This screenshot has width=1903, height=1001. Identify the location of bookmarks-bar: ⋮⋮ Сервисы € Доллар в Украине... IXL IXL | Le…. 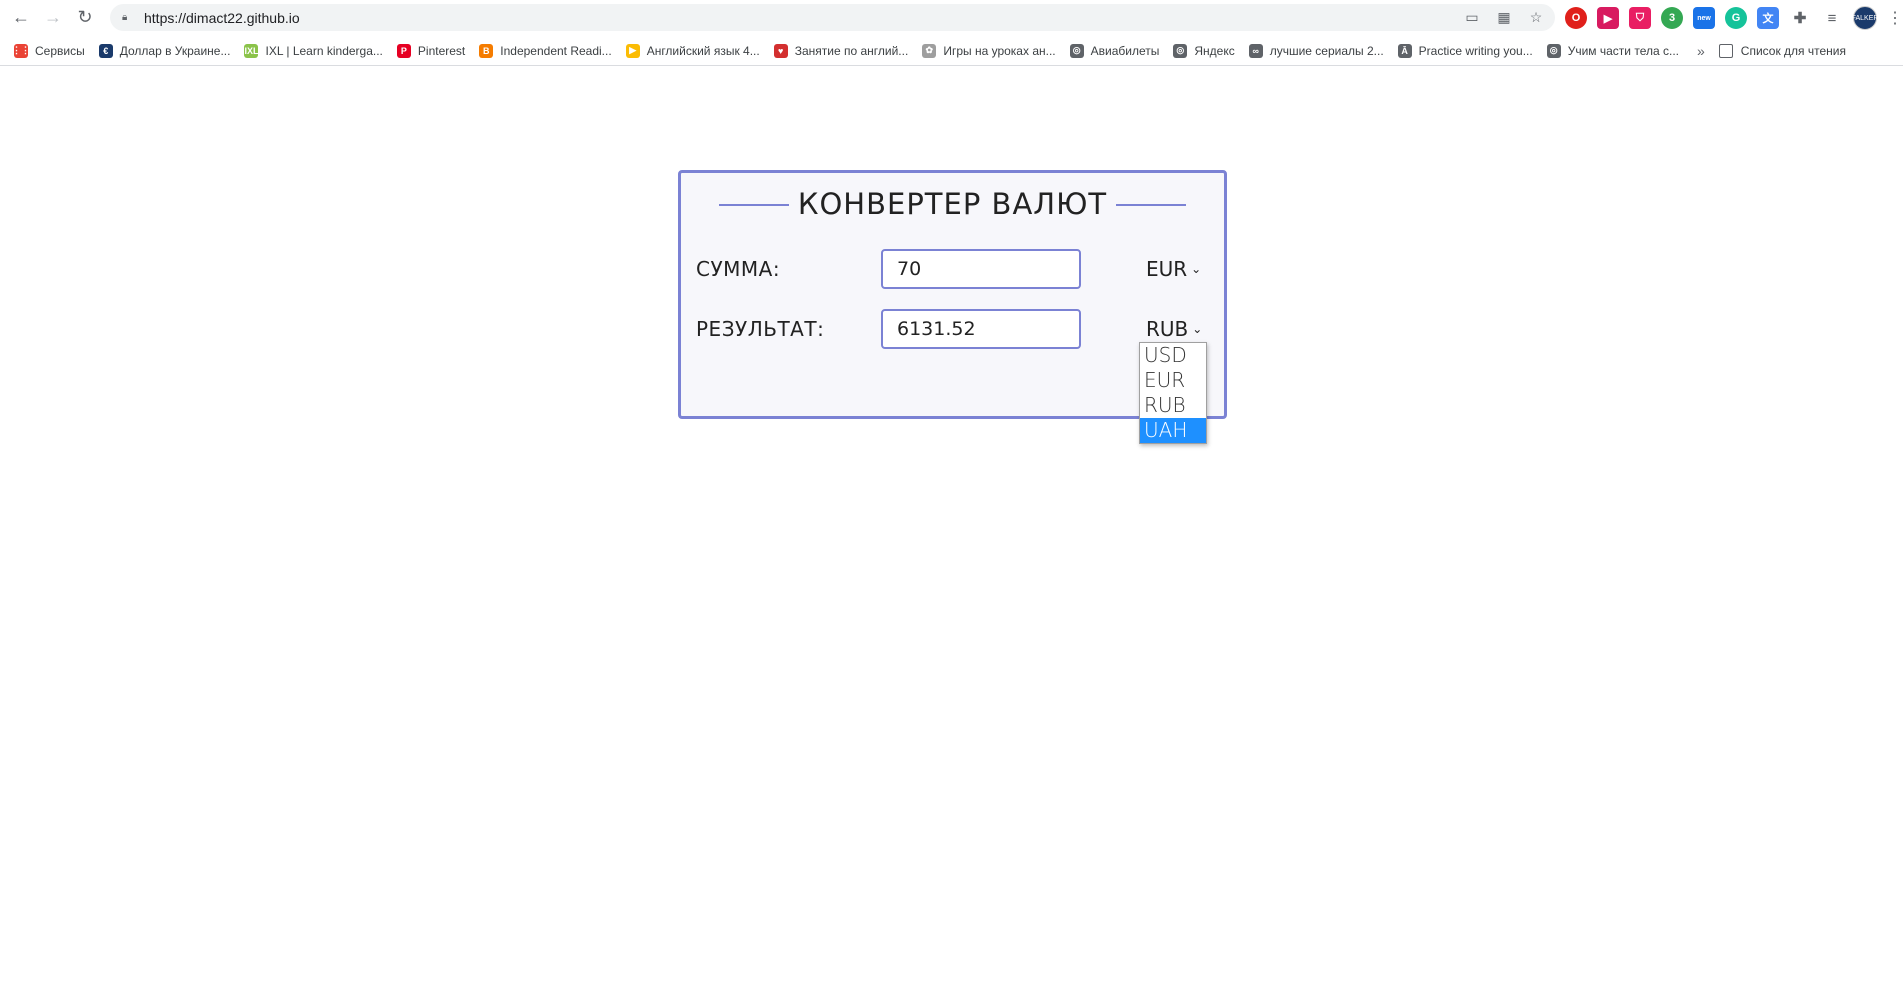
(951, 51).